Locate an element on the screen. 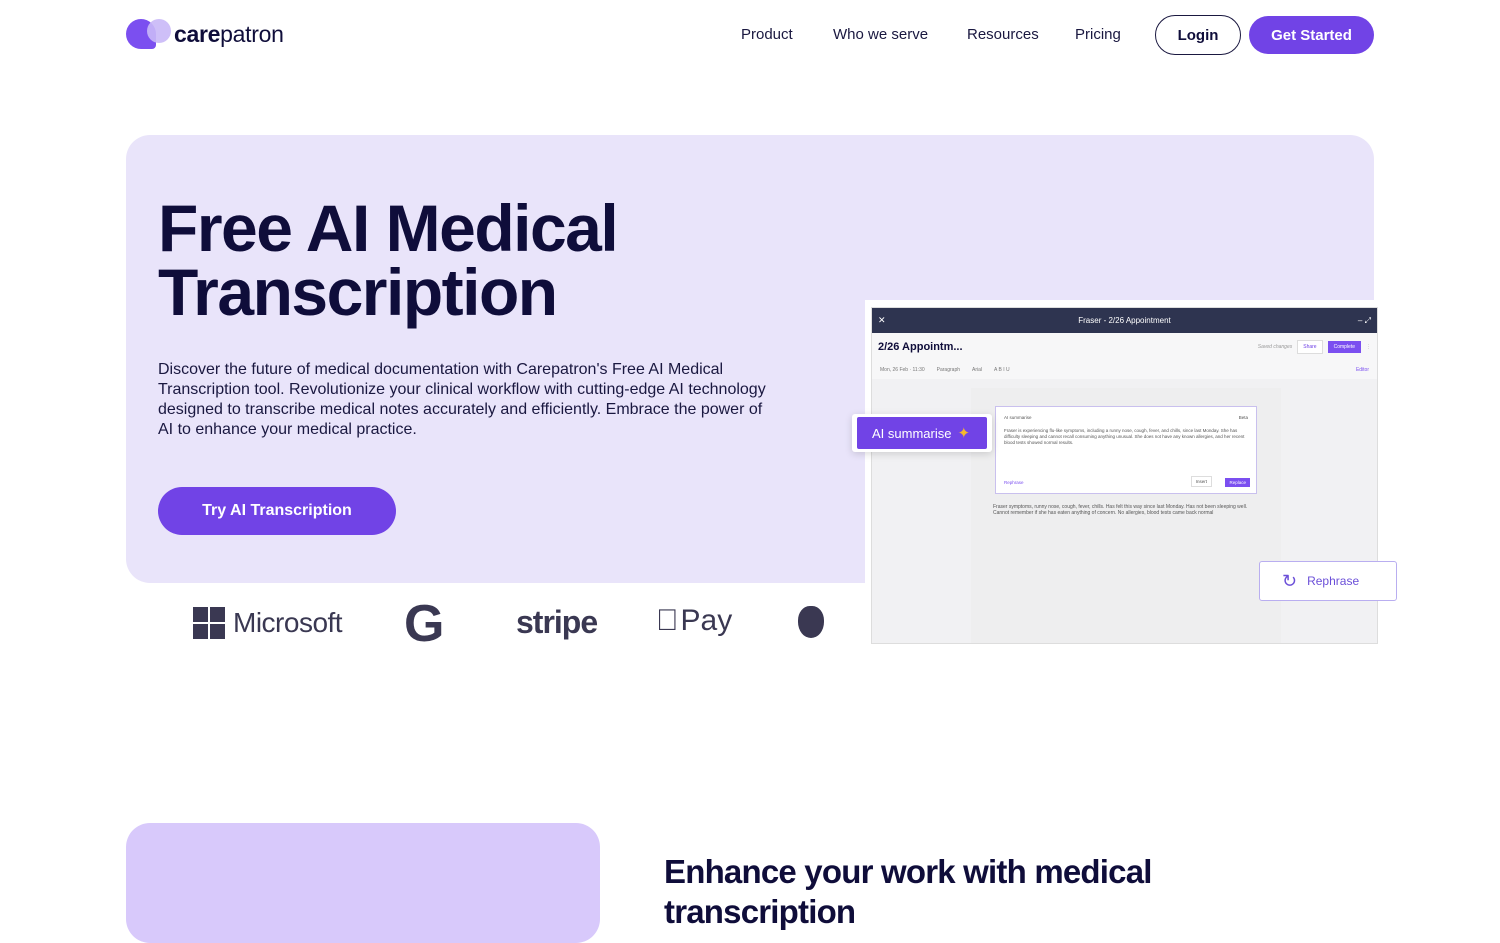 The width and height of the screenshot is (1500, 943). rephrase-chip: ↻ Rephrase is located at coordinates (1328, 581).